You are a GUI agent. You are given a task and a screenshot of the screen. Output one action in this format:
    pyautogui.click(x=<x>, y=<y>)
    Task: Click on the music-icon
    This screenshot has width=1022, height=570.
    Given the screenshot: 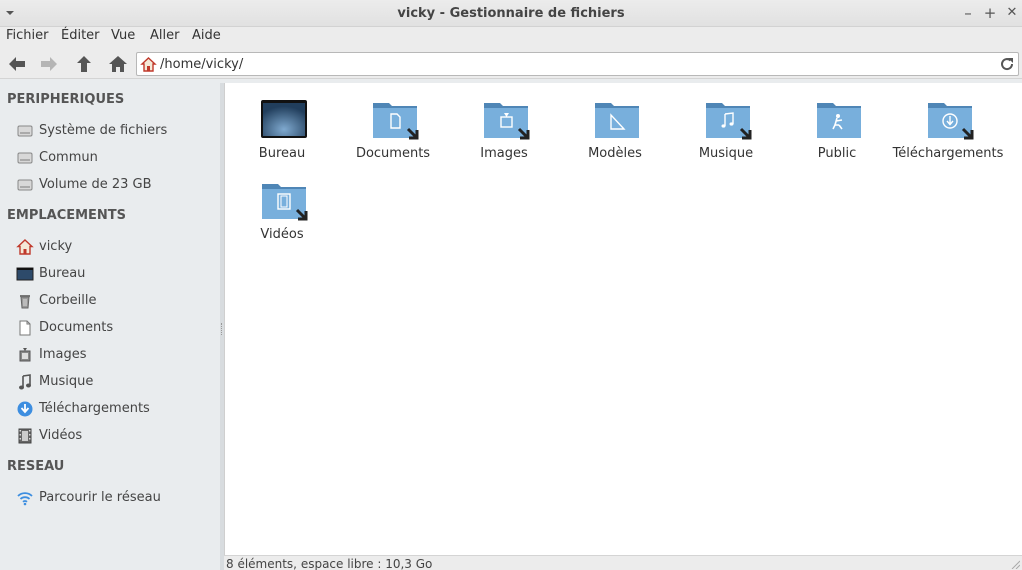 What is the action you would take?
    pyautogui.click(x=25, y=382)
    